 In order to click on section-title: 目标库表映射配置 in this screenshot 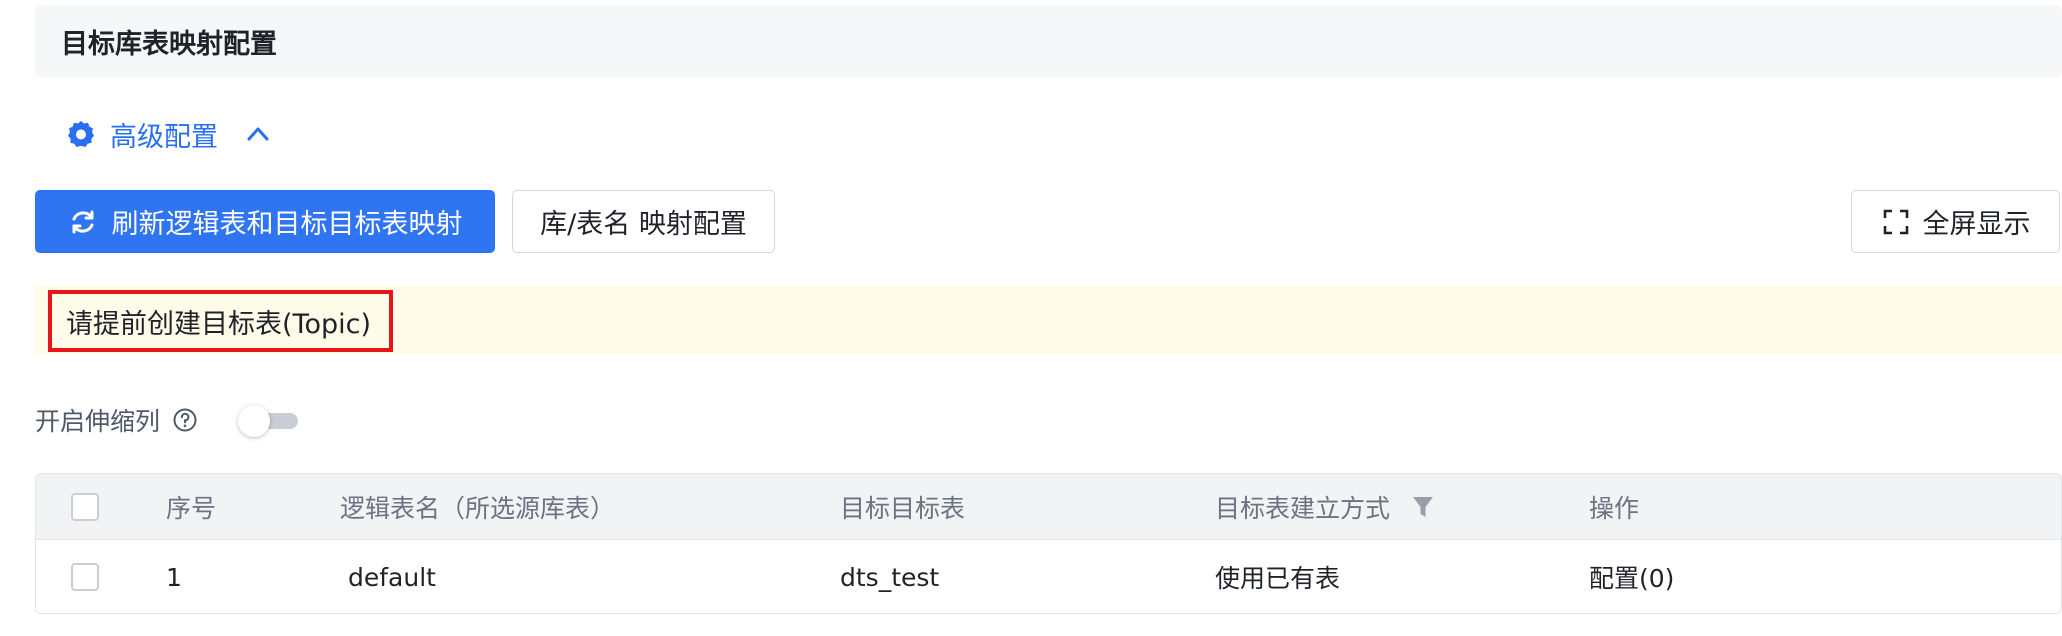, I will do `click(1048, 41)`.